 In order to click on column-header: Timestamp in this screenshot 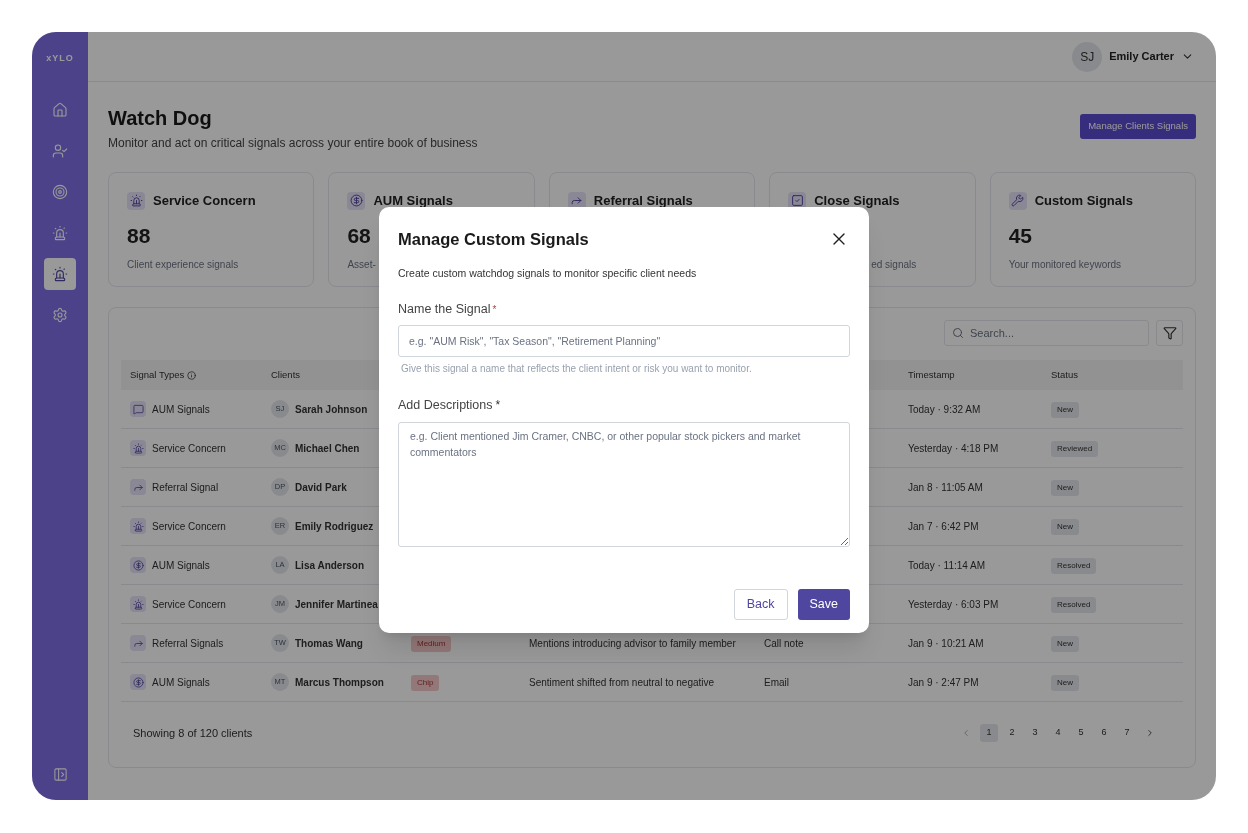, I will do `click(931, 374)`.